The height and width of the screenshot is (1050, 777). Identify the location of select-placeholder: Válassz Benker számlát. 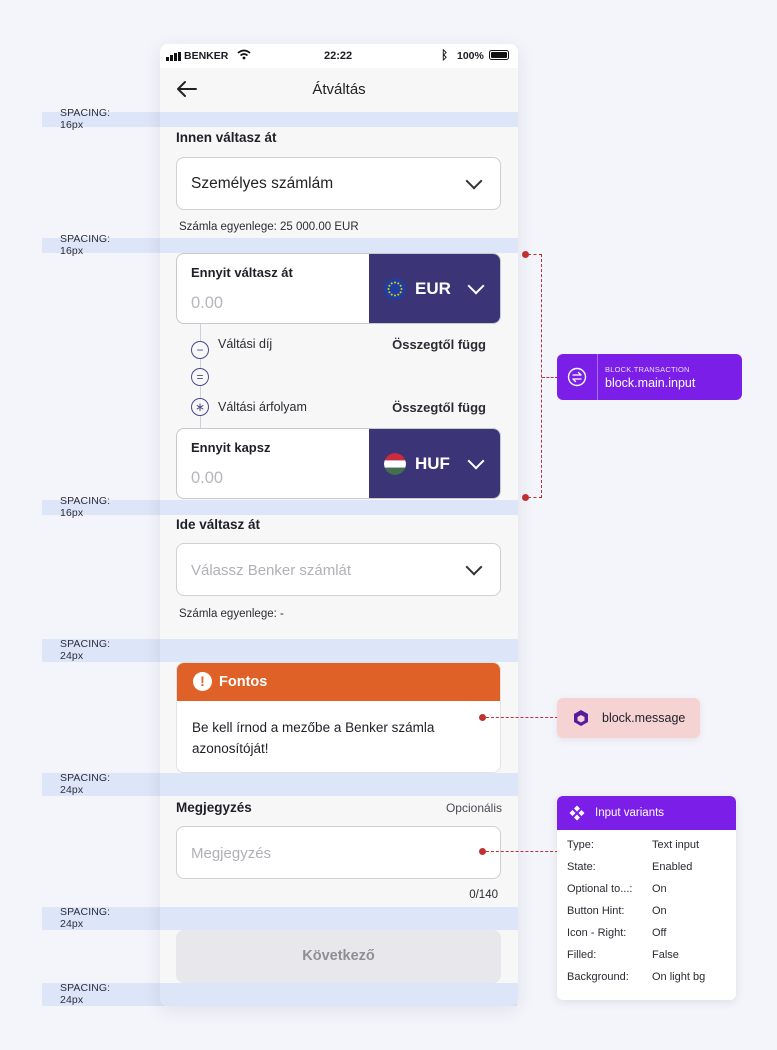
(271, 570).